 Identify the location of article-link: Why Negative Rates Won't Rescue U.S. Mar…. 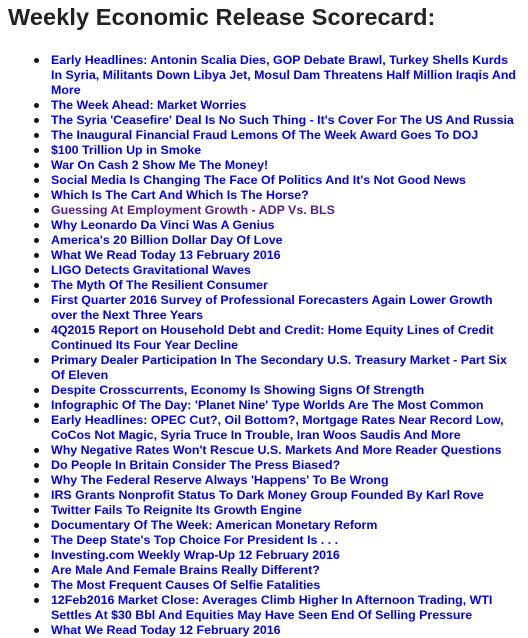
(276, 450).